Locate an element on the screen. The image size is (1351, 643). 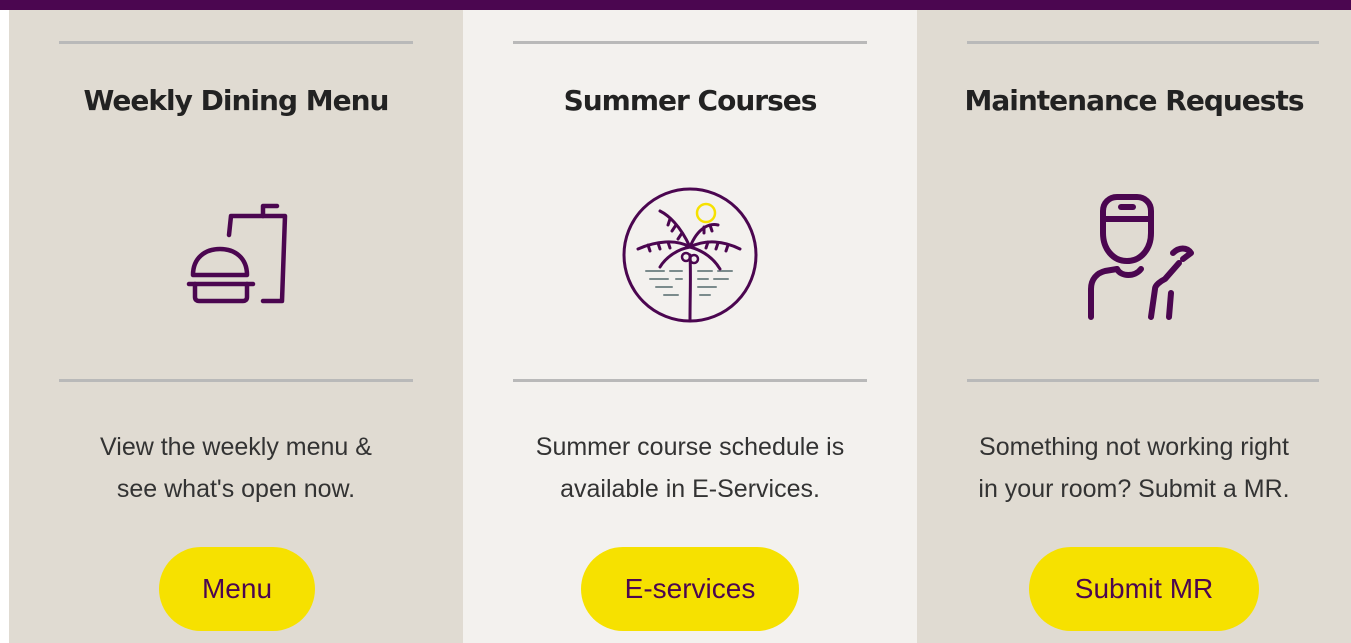
card-title: Summer Courses is located at coordinates (690, 100).